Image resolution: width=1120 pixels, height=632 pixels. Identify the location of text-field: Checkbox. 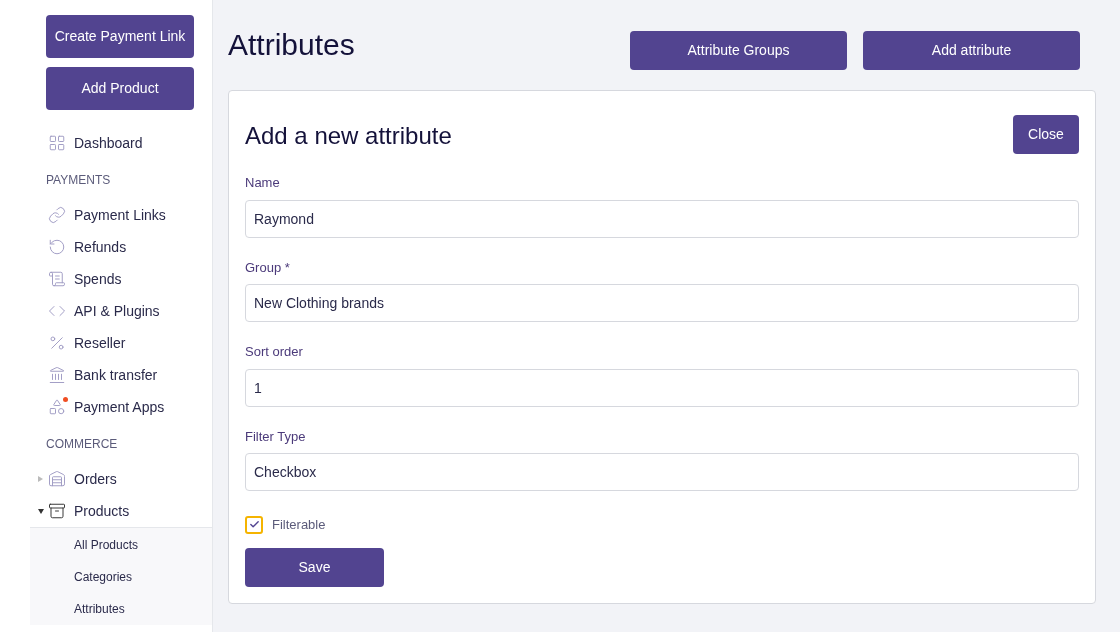
(662, 472).